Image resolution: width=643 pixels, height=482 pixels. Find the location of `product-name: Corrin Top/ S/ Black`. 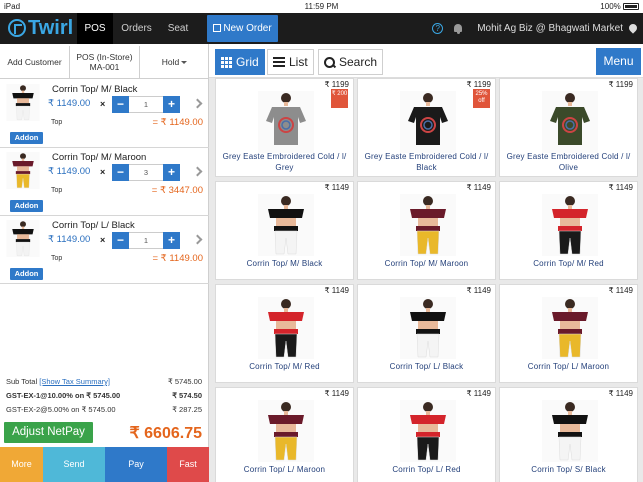

product-name: Corrin Top/ S/ Black is located at coordinates (568, 469).